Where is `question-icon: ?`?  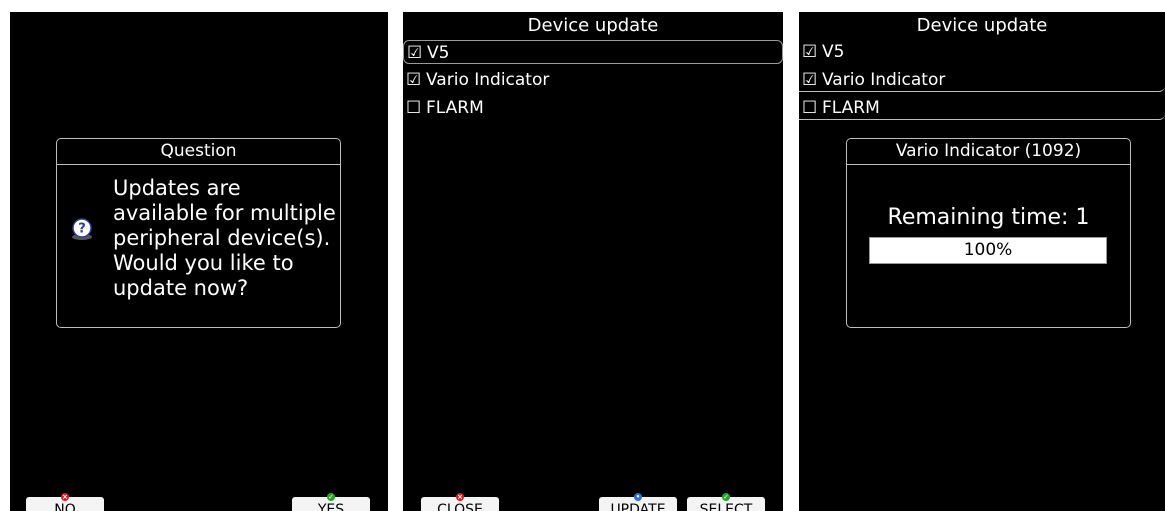 question-icon: ? is located at coordinates (82, 229).